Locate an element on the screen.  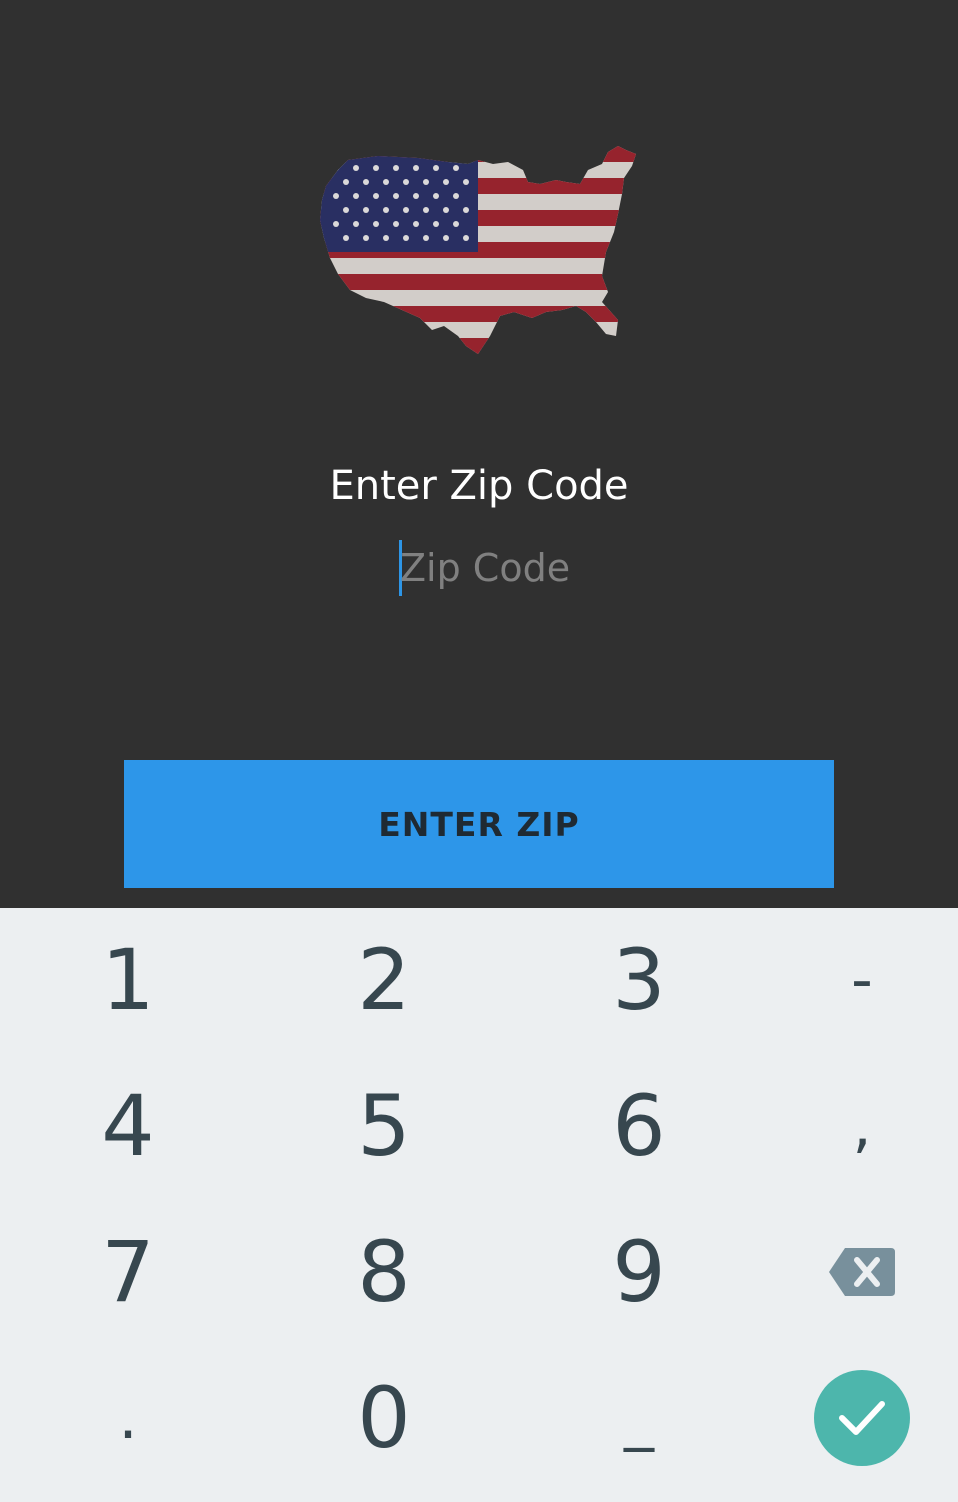
page-title: Enter Zip Code is located at coordinates (479, 486).